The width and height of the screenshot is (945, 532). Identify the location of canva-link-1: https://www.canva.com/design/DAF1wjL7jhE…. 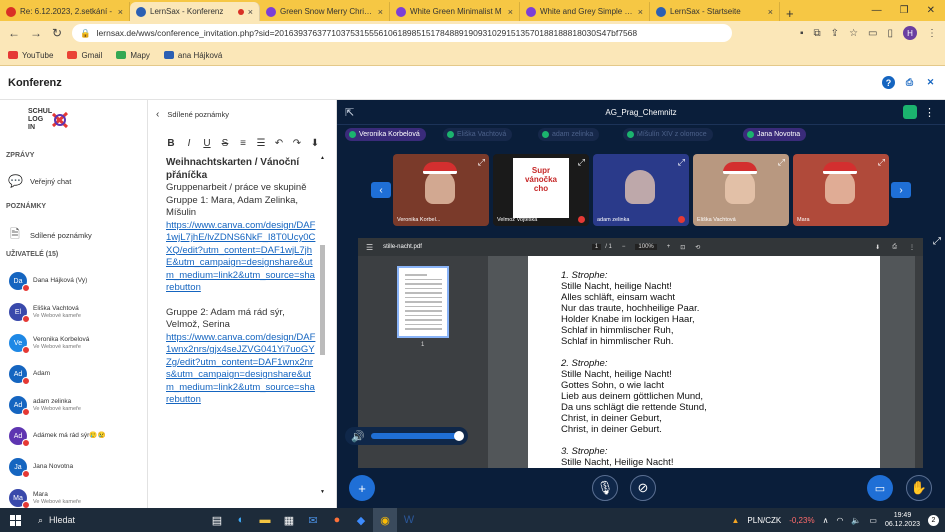
(241, 257).